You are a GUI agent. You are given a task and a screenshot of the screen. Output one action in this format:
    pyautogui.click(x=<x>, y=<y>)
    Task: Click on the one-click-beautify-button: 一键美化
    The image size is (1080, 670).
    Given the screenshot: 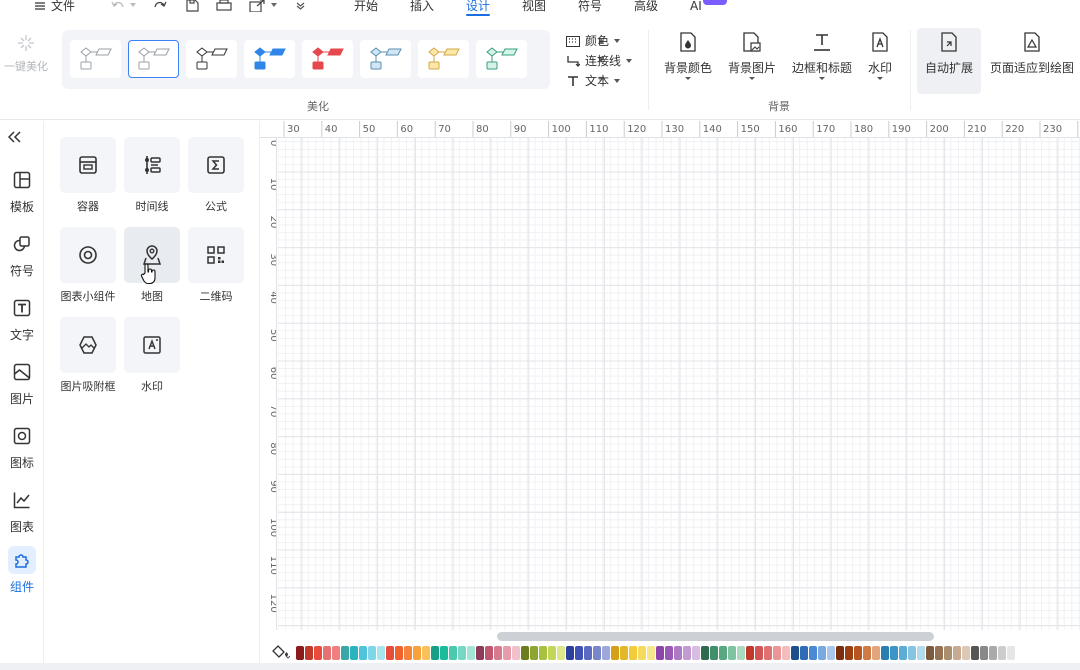 What is the action you would take?
    pyautogui.click(x=26, y=54)
    